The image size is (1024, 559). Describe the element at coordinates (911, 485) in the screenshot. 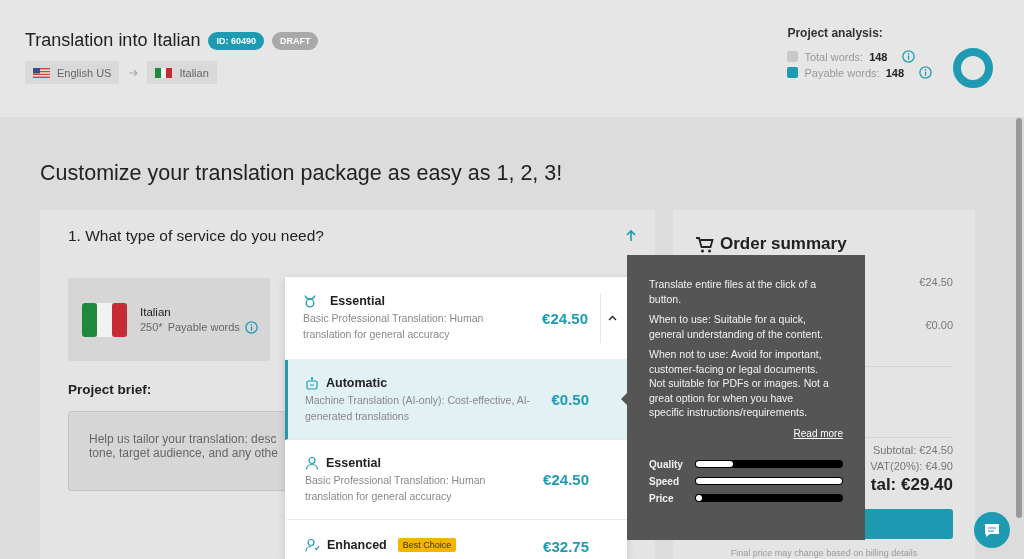

I see `total-amount: tal: €29.40` at that location.